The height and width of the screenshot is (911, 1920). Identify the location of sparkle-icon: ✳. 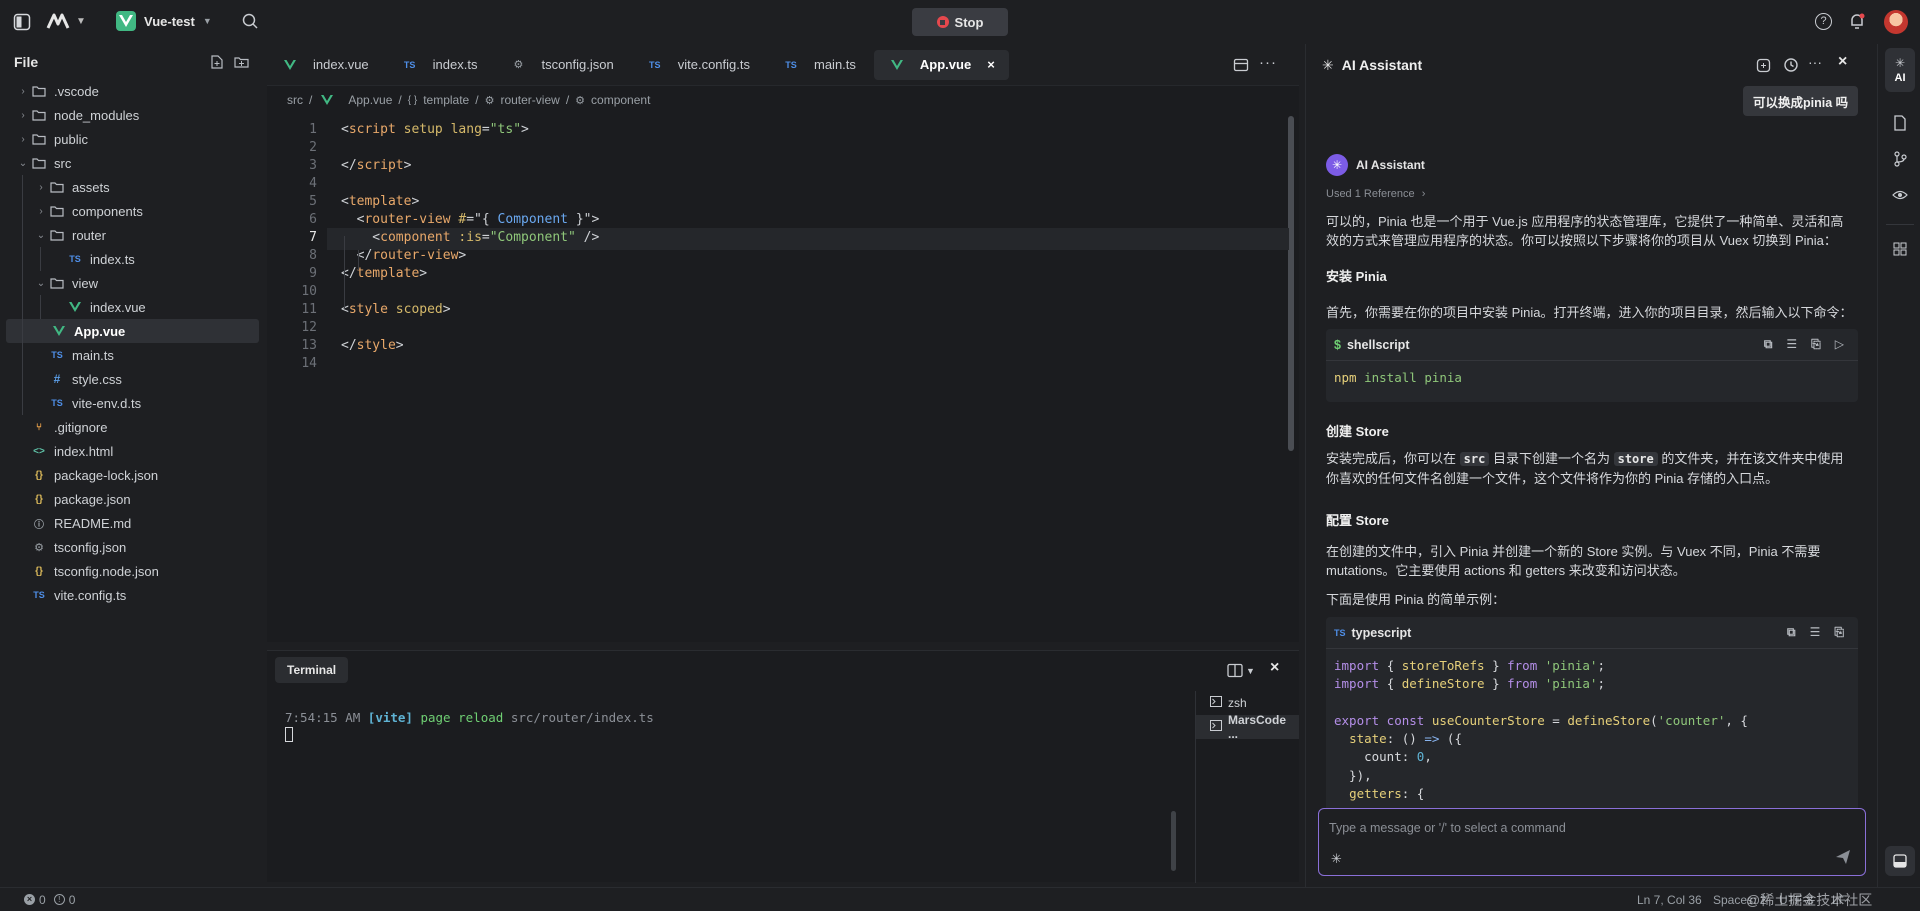
(1336, 859).